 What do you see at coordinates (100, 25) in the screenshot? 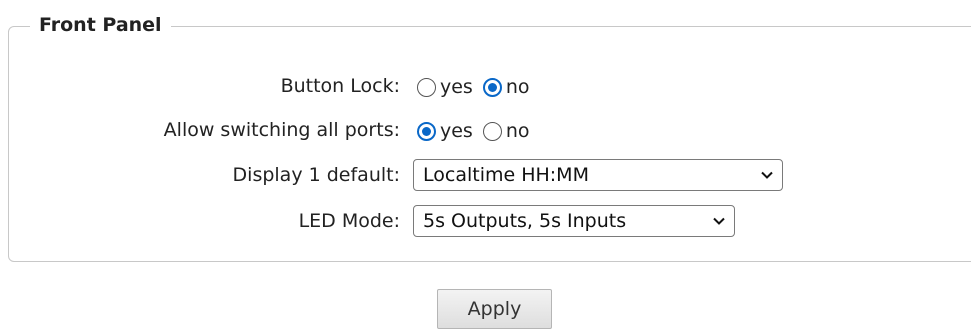
I see `front-panel-legend: Front Panel` at bounding box center [100, 25].